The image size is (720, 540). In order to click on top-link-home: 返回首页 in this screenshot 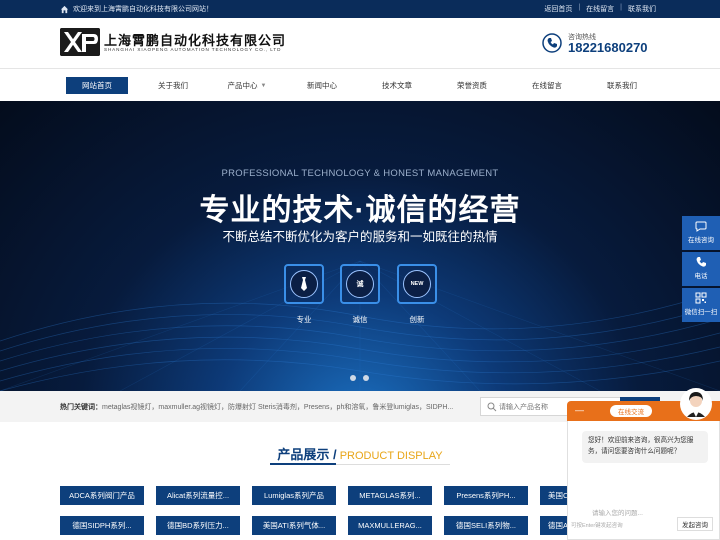, I will do `click(558, 9)`.